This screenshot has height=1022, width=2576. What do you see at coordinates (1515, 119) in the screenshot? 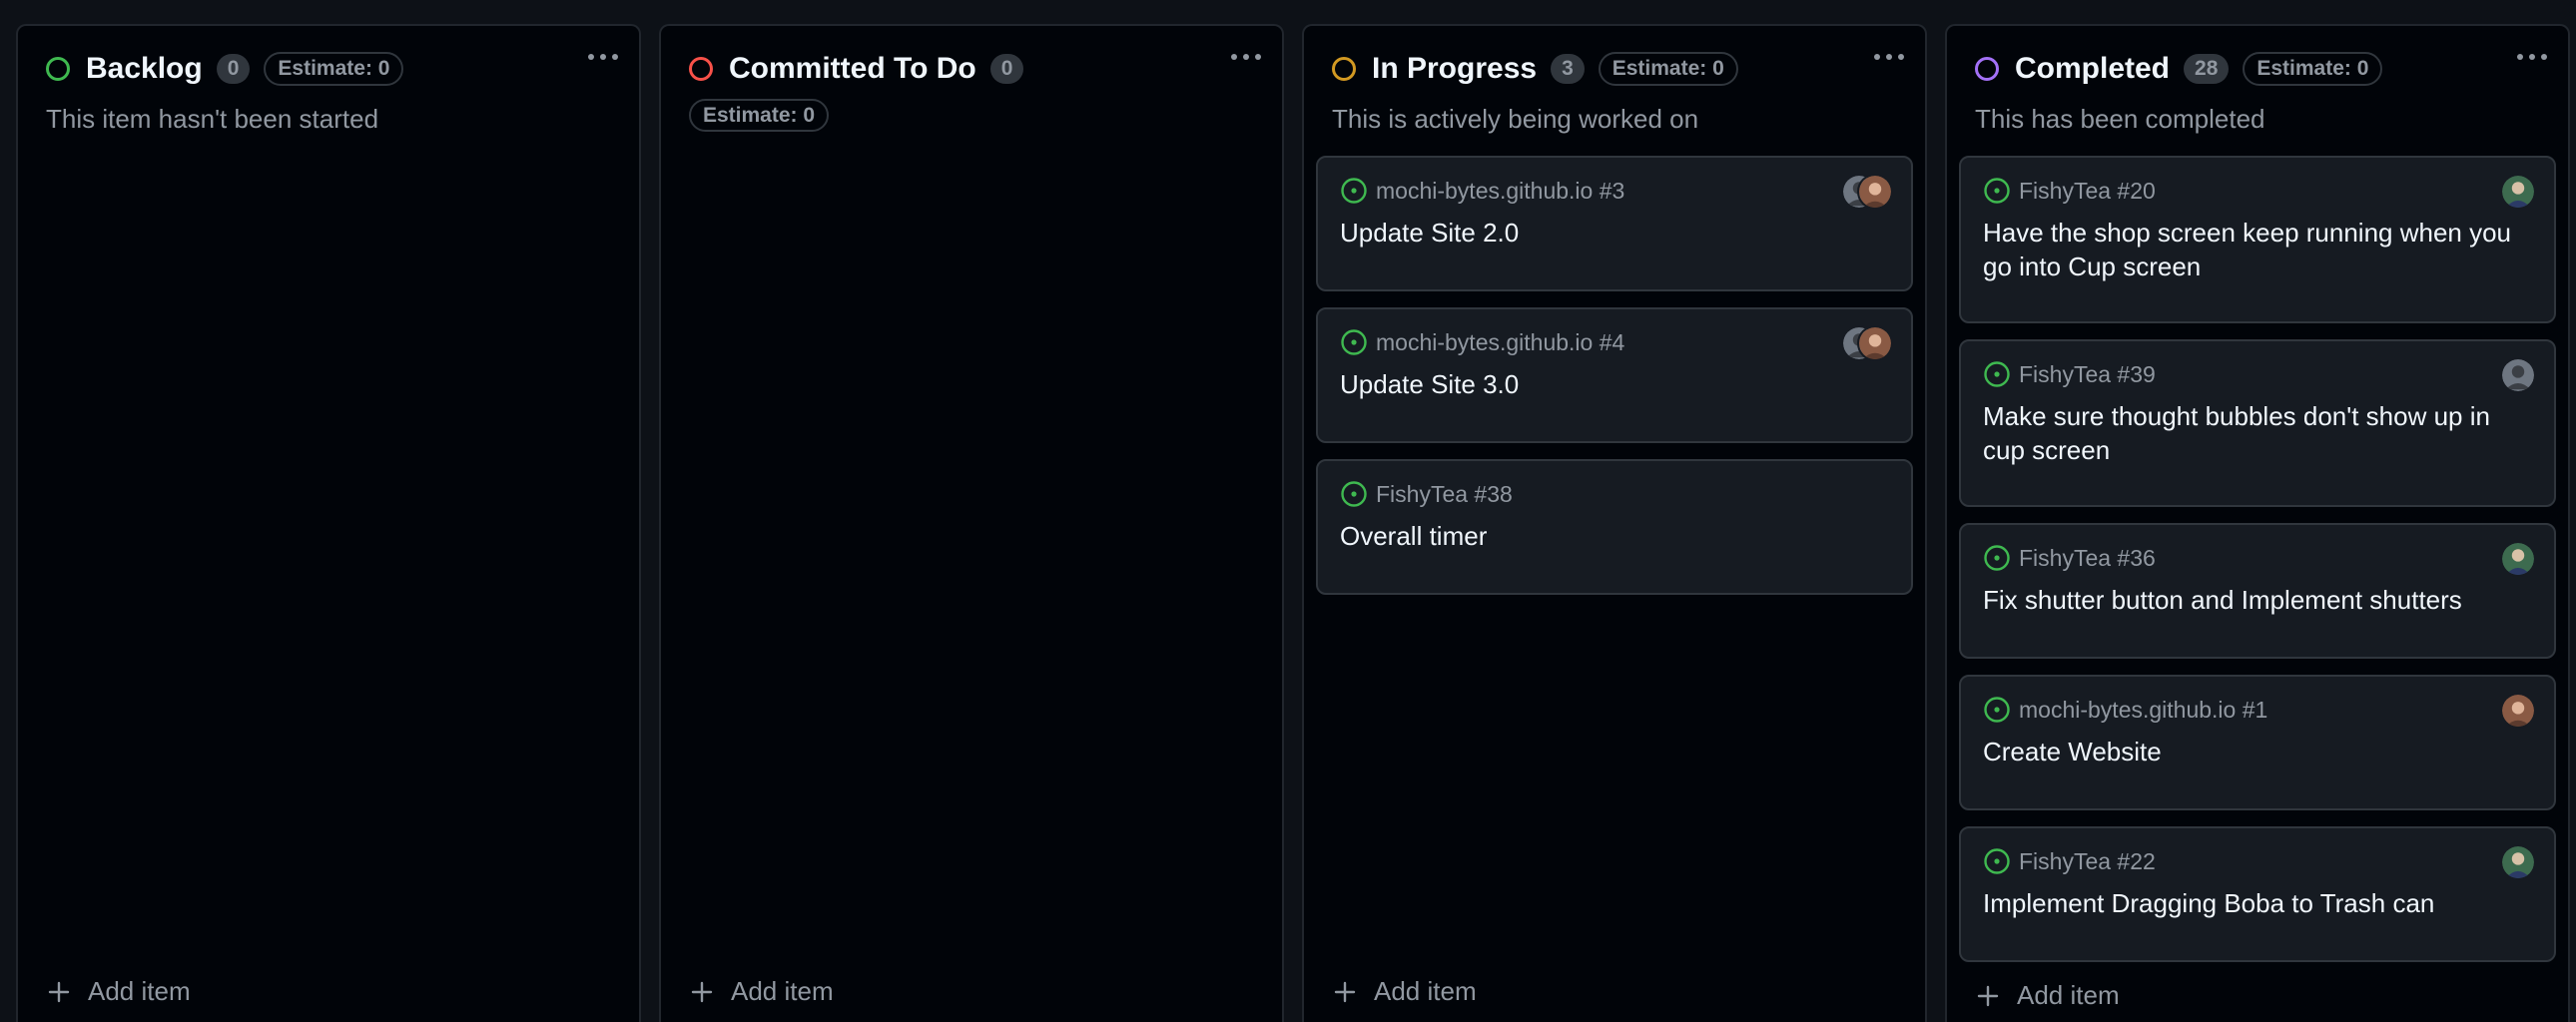
I see `column-description: This is actively being worked on` at bounding box center [1515, 119].